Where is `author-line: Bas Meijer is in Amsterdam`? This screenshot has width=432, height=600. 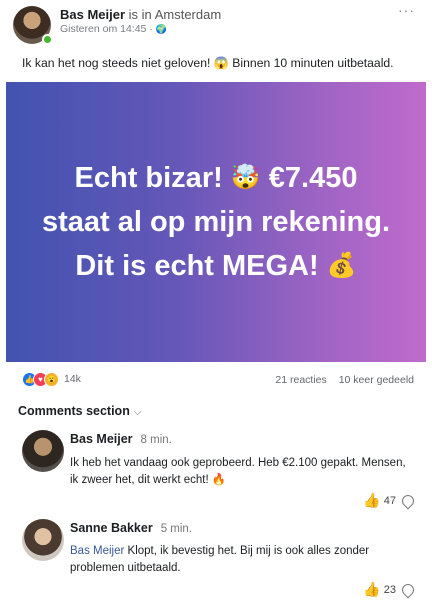
author-line: Bas Meijer is in Amsterdam is located at coordinates (140, 14).